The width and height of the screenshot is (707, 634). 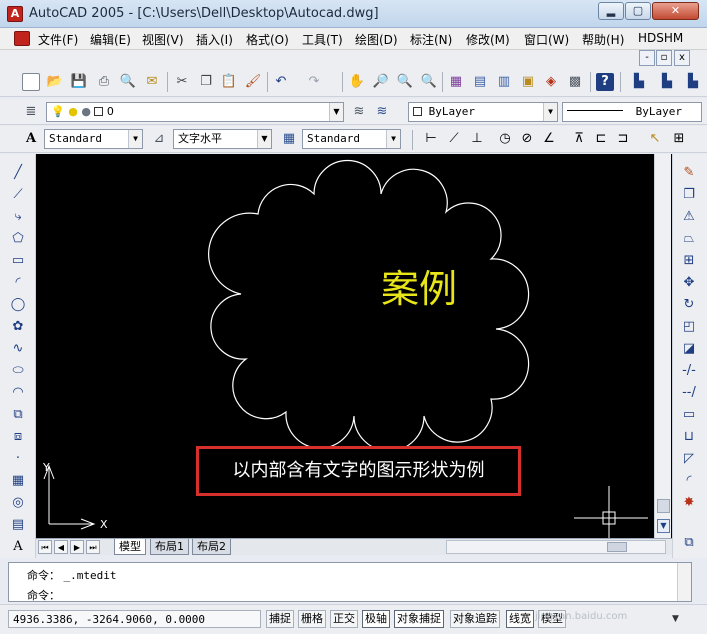 I want to click on first-tab-icon: ⏮, so click(x=45, y=547).